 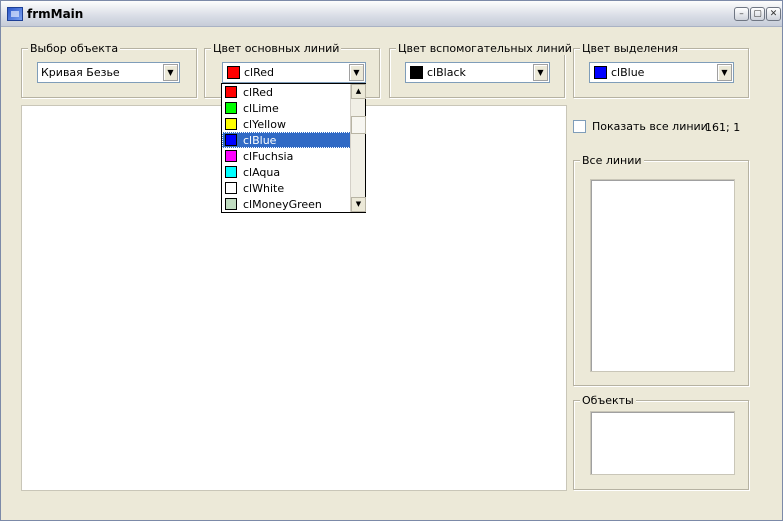 What do you see at coordinates (358, 204) in the screenshot?
I see `scroll-down-icon: ▼` at bounding box center [358, 204].